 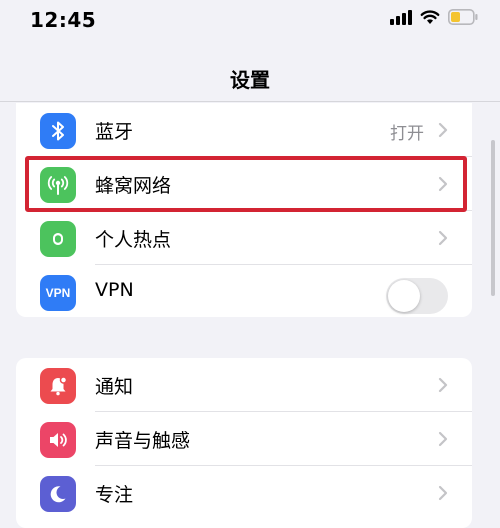 I want to click on vpn-icon: VPN, so click(x=58, y=293).